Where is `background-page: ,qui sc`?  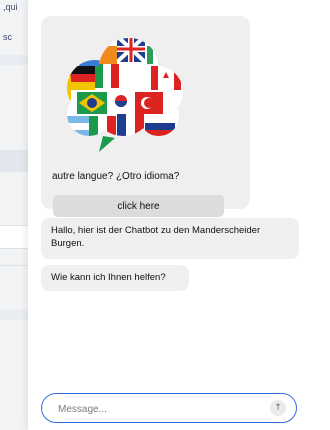 background-page: ,qui sc is located at coordinates (14, 215).